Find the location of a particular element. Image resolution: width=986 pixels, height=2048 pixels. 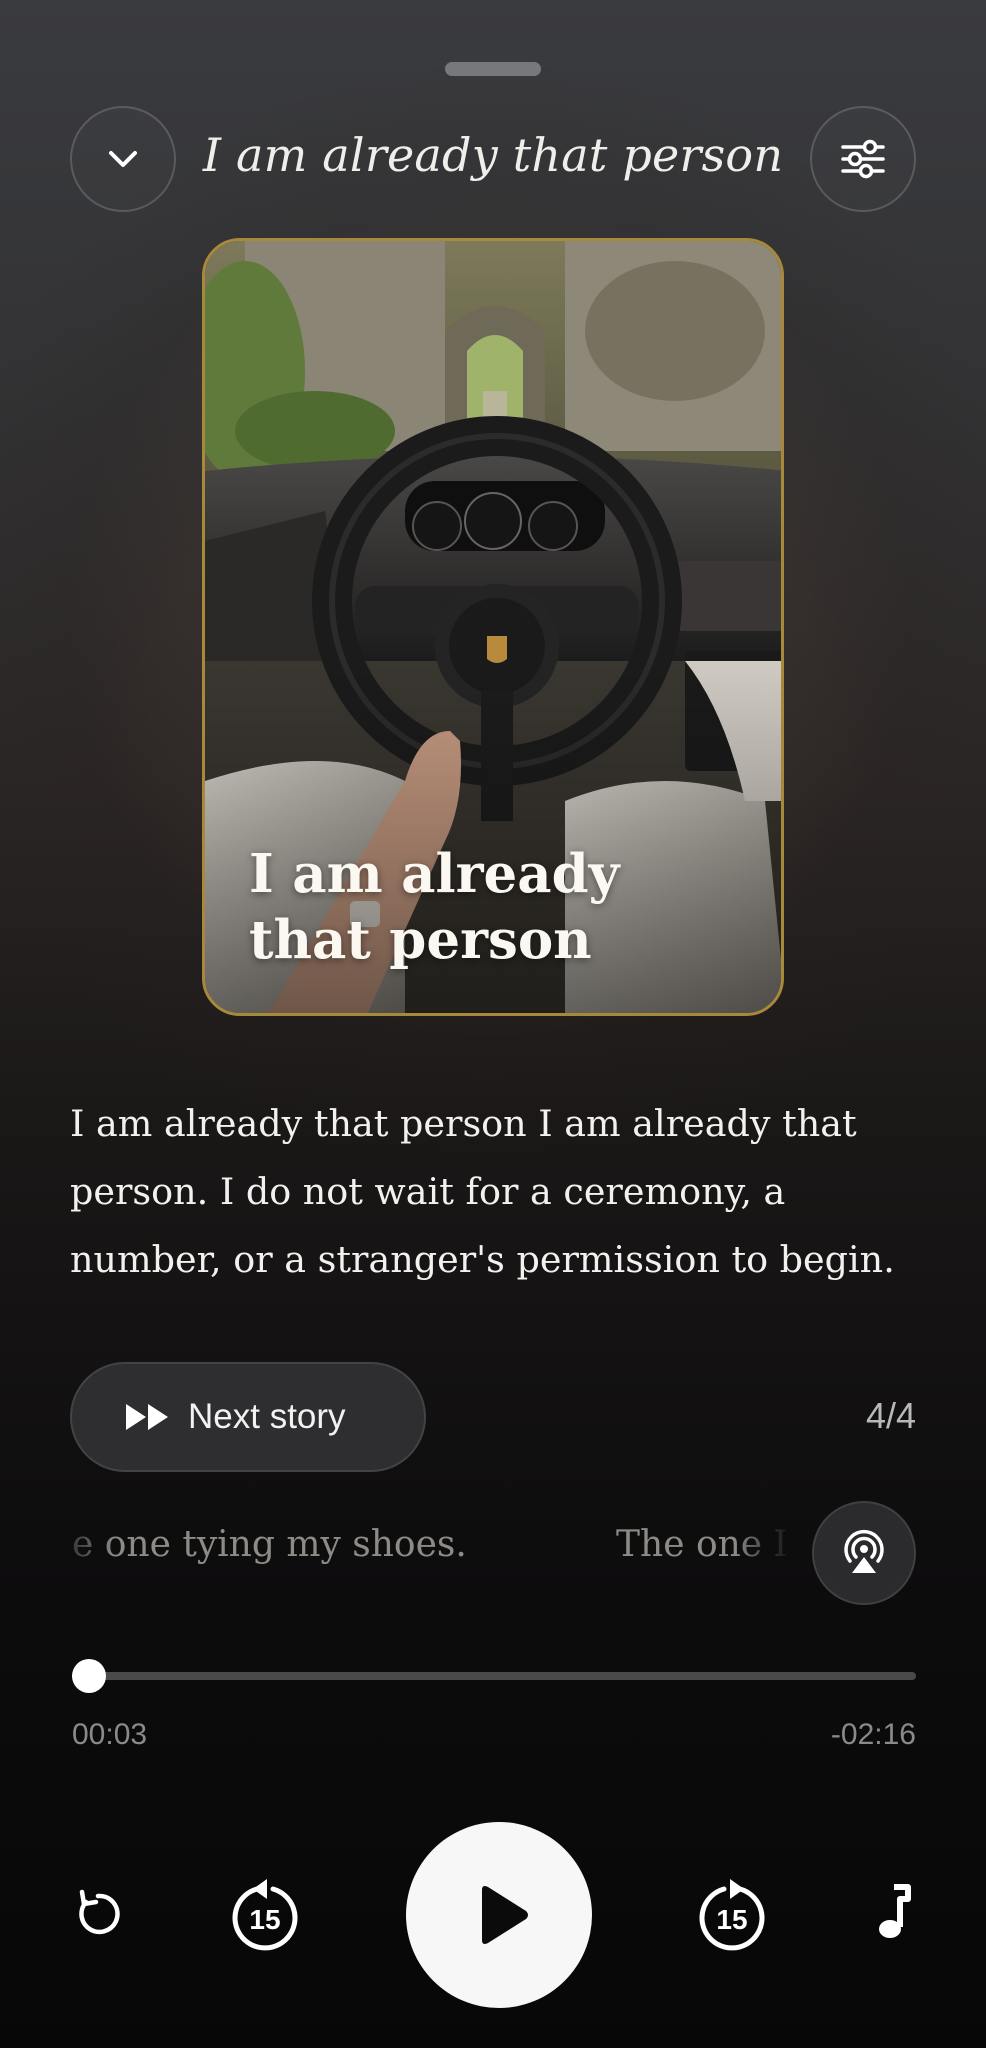

elapsed-time: 00:03 is located at coordinates (110, 1734).